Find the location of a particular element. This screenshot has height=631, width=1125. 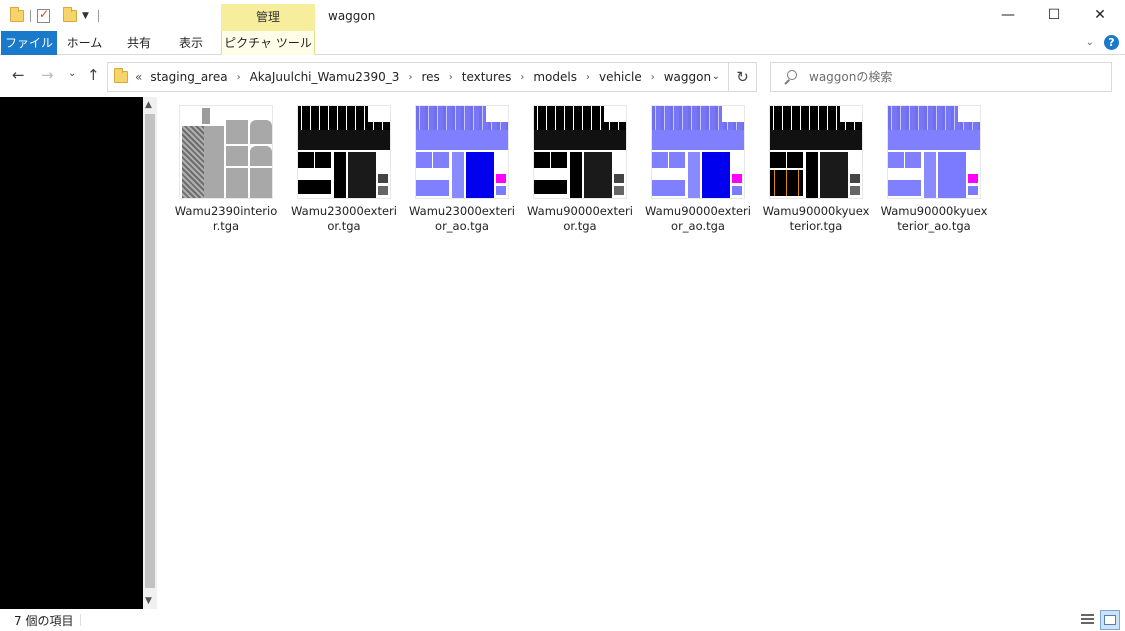

file-name: Wamu23000exterior_ao.tga is located at coordinates (462, 218).